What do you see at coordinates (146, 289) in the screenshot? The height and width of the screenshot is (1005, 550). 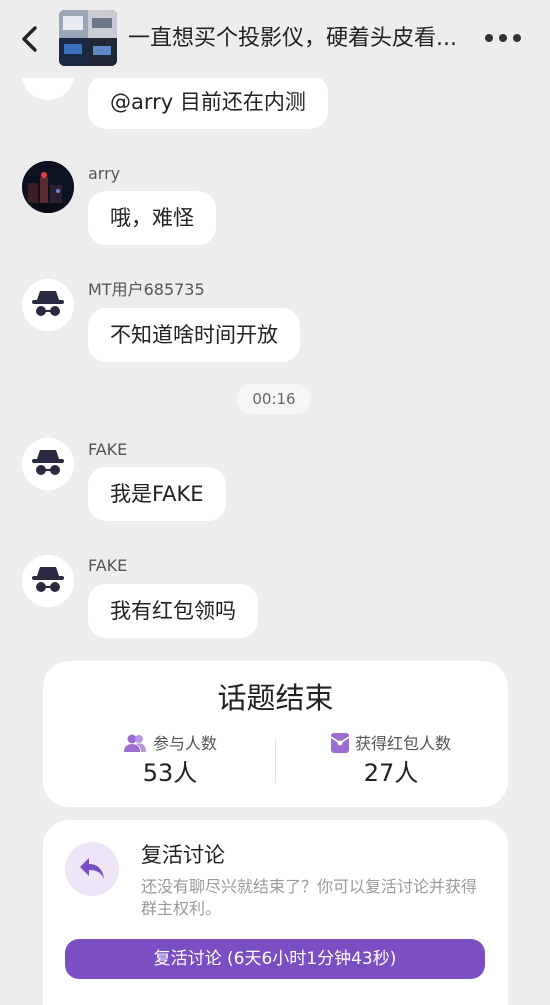 I see `sender-name: MT用户685735` at bounding box center [146, 289].